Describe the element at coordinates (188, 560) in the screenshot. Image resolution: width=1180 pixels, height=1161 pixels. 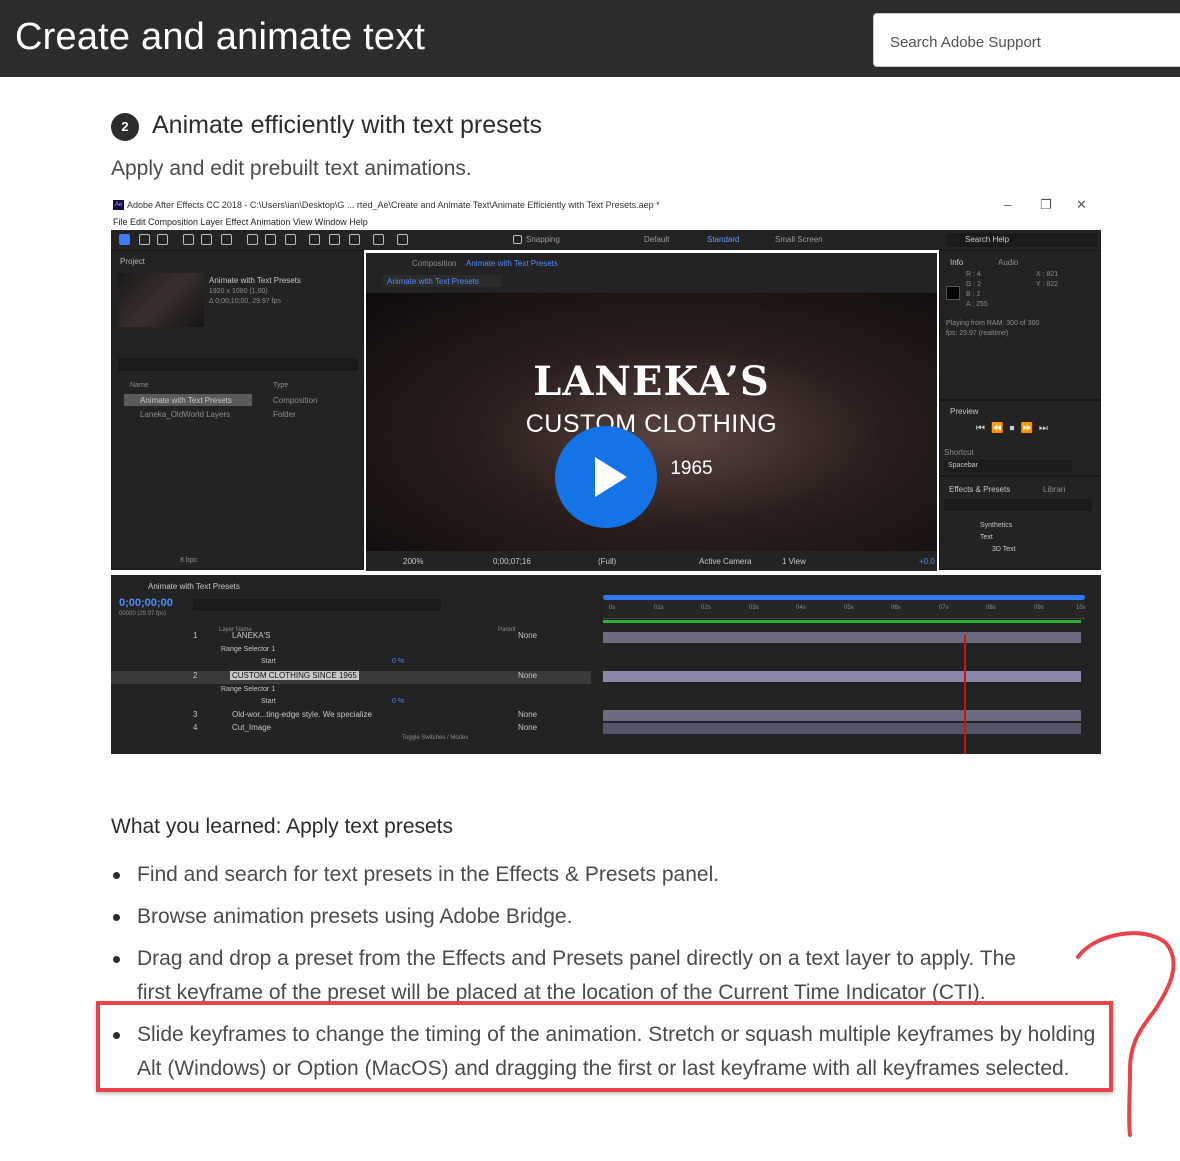
I see `bpc-label: 8 bpc` at that location.